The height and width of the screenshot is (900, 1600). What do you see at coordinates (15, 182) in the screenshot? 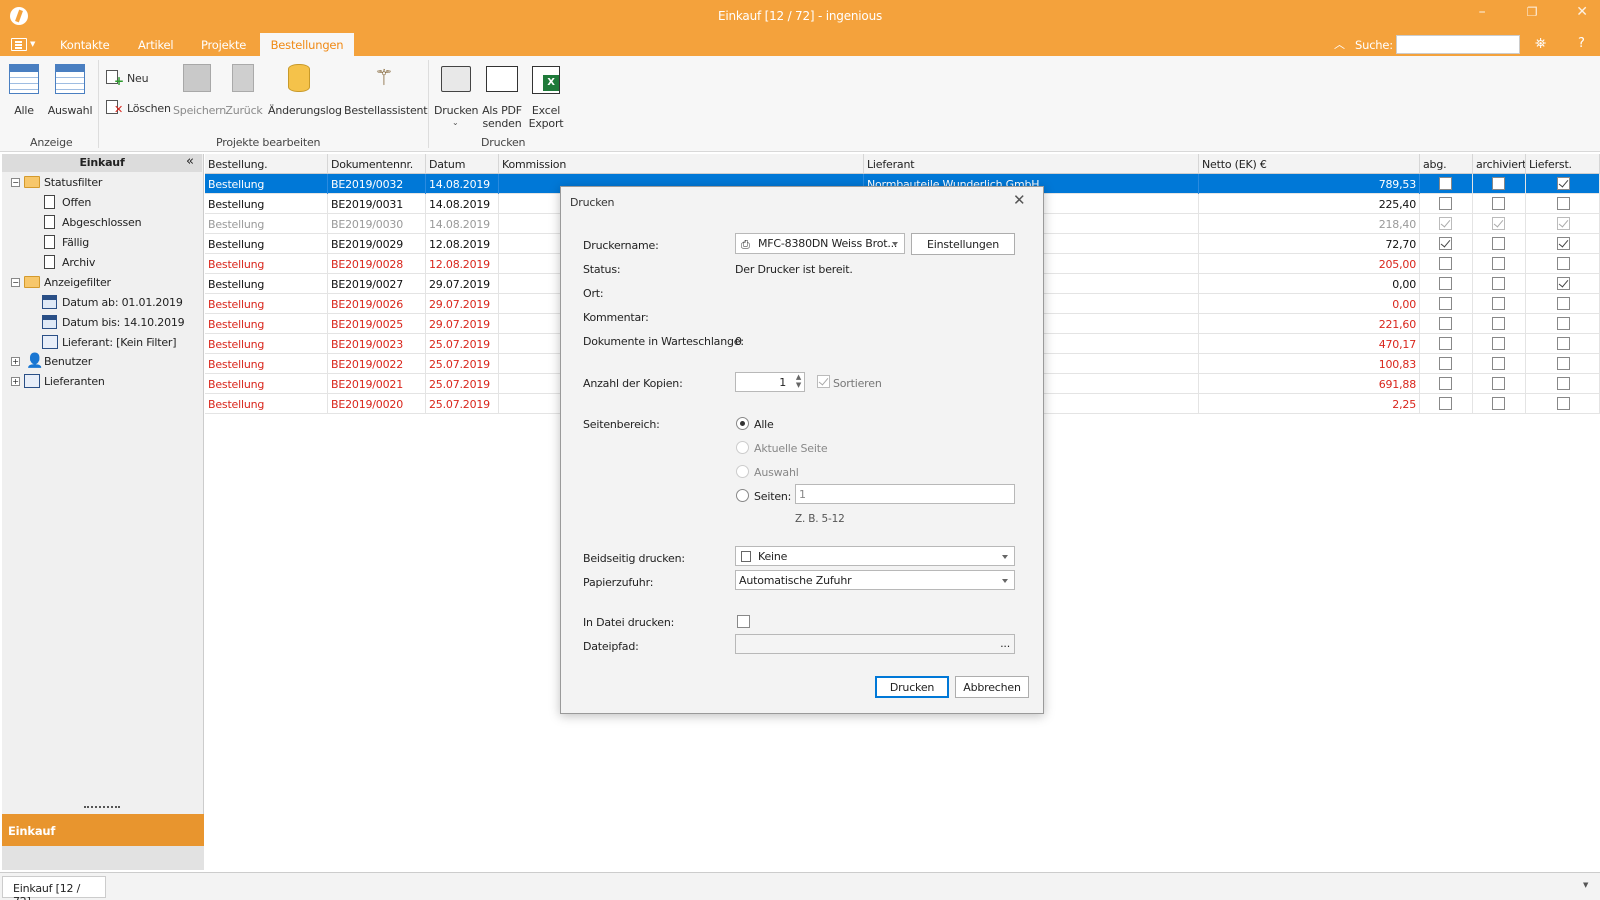
I see `tree-toggle-statusfilter: −` at bounding box center [15, 182].